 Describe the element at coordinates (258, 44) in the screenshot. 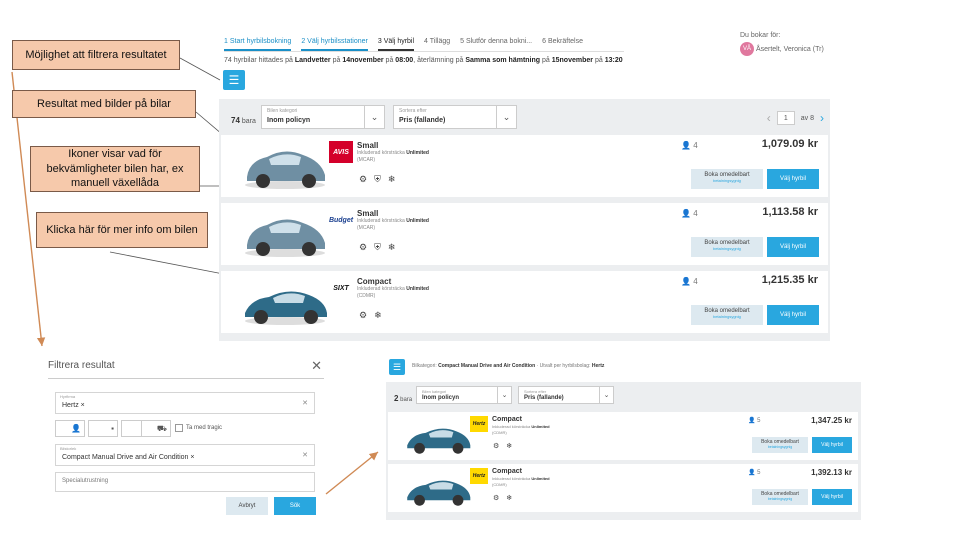

I see `step-1: 1 Start hyrbilsbokning` at that location.